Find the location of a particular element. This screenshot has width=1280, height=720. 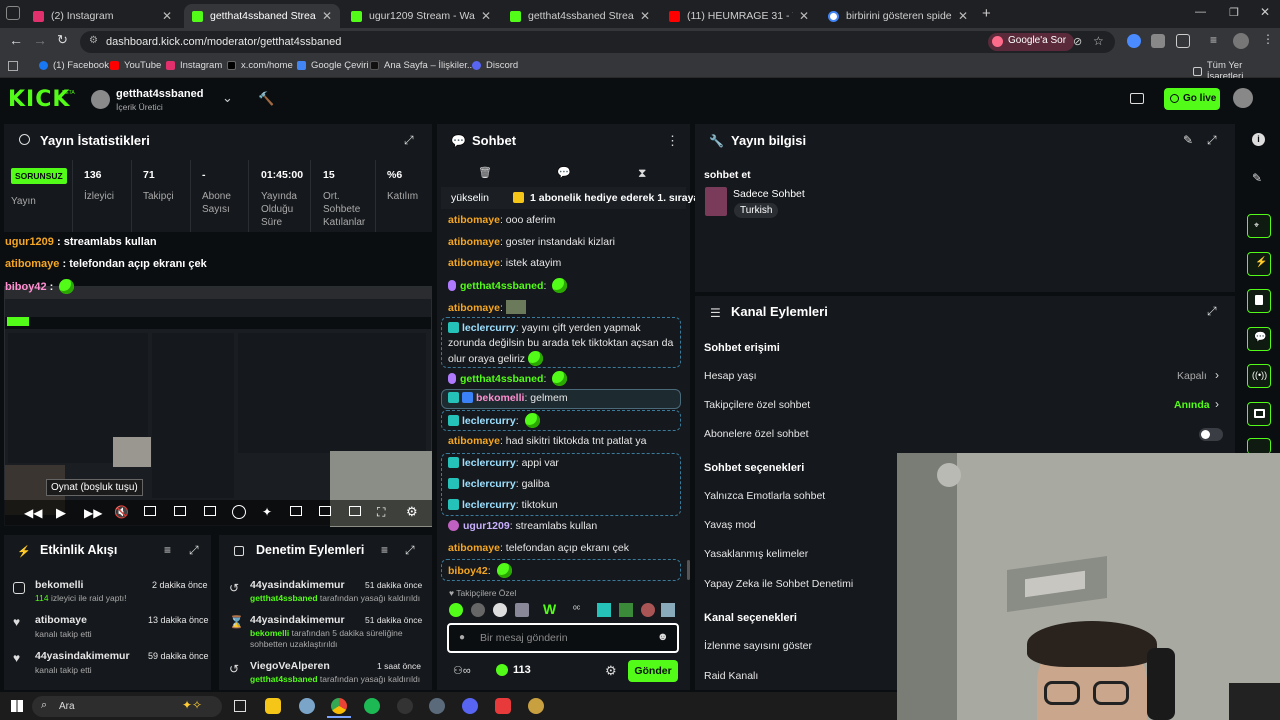

sidebar-button: ((•)) is located at coordinates (1259, 376).